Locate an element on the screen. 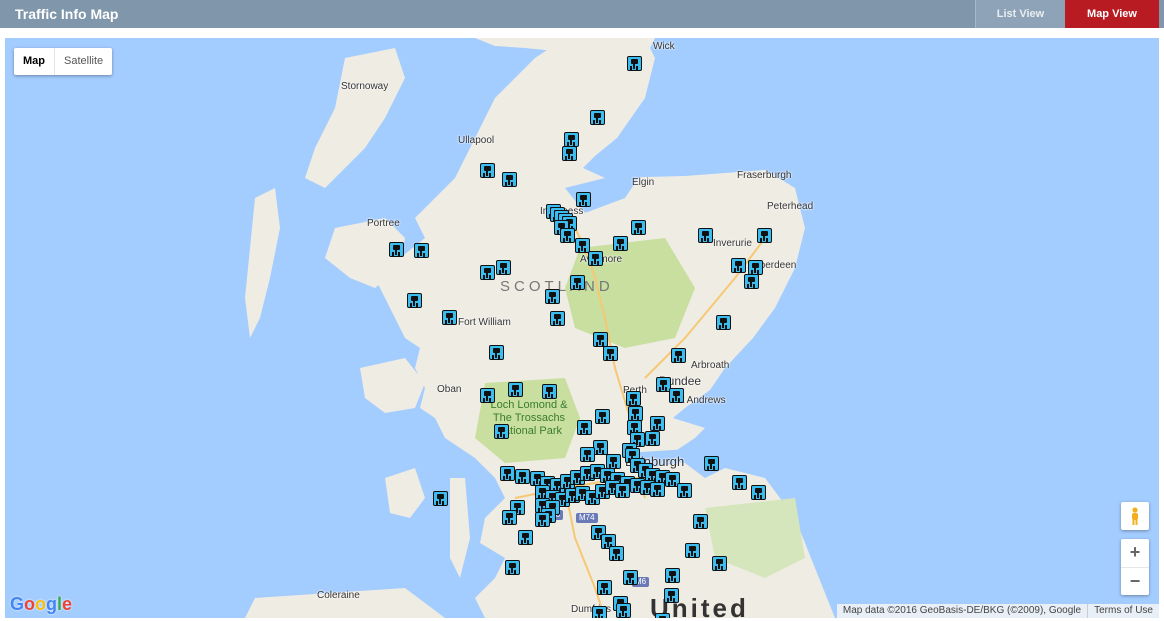 The width and height of the screenshot is (1164, 621). place-label-elgin: Elgin is located at coordinates (643, 182).